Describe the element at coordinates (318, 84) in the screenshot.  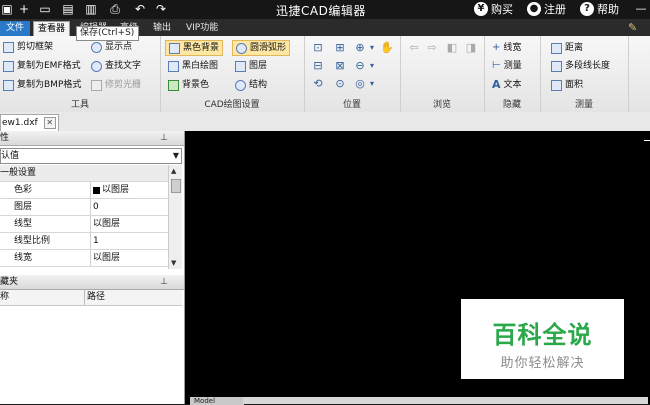
I see `rotate-icon: ⟲` at that location.